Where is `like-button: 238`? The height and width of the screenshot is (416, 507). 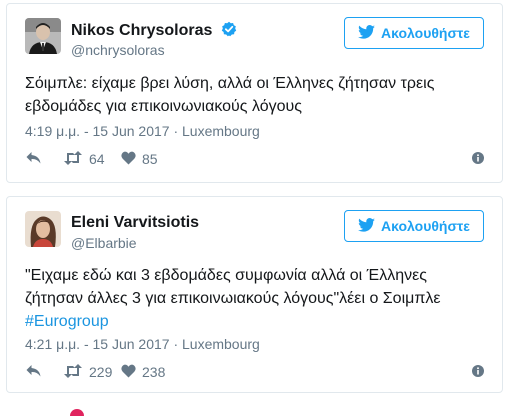 like-button: 238 is located at coordinates (143, 372).